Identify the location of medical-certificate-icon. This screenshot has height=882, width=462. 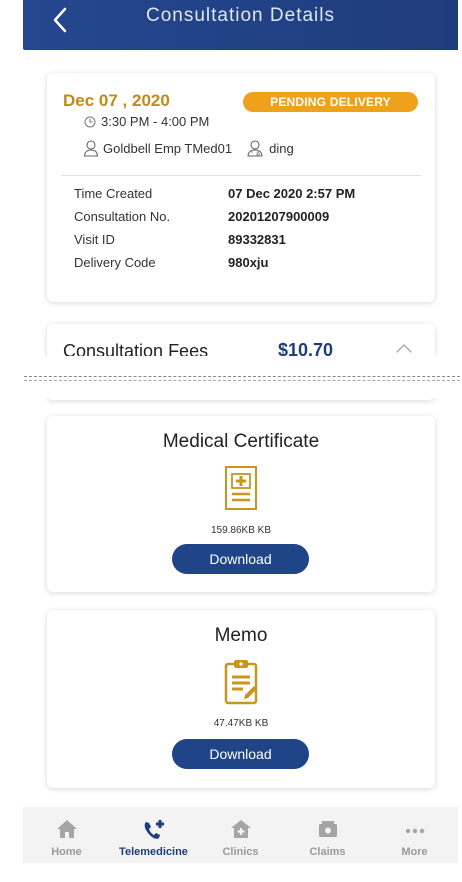
(241, 488).